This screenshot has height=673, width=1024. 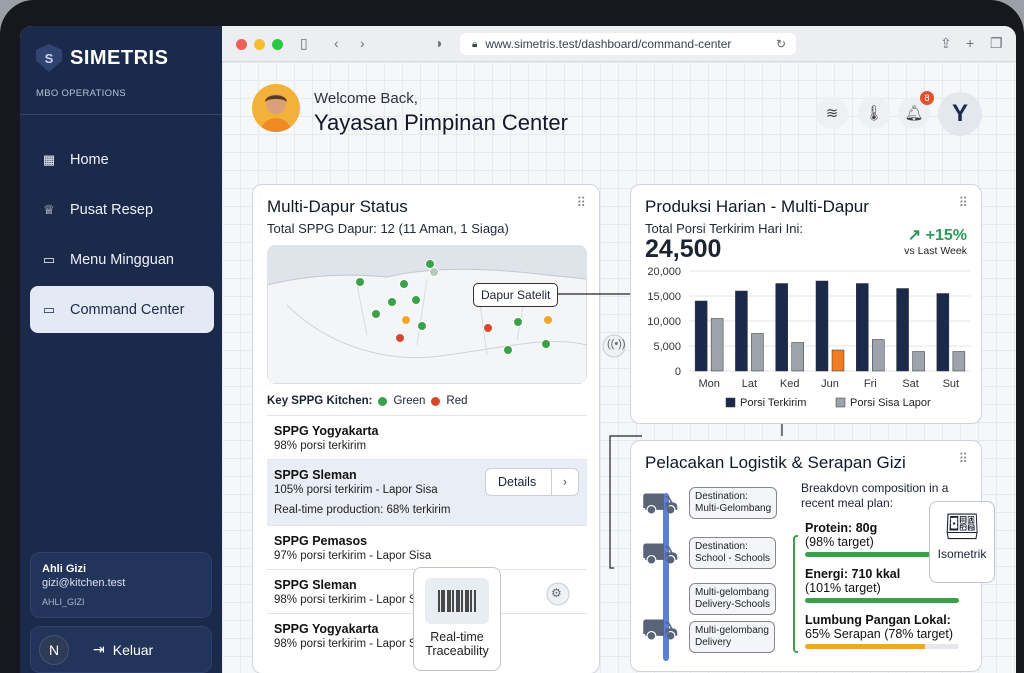 What do you see at coordinates (916, 235) in the screenshot?
I see `trend-up-icon: ↗` at bounding box center [916, 235].